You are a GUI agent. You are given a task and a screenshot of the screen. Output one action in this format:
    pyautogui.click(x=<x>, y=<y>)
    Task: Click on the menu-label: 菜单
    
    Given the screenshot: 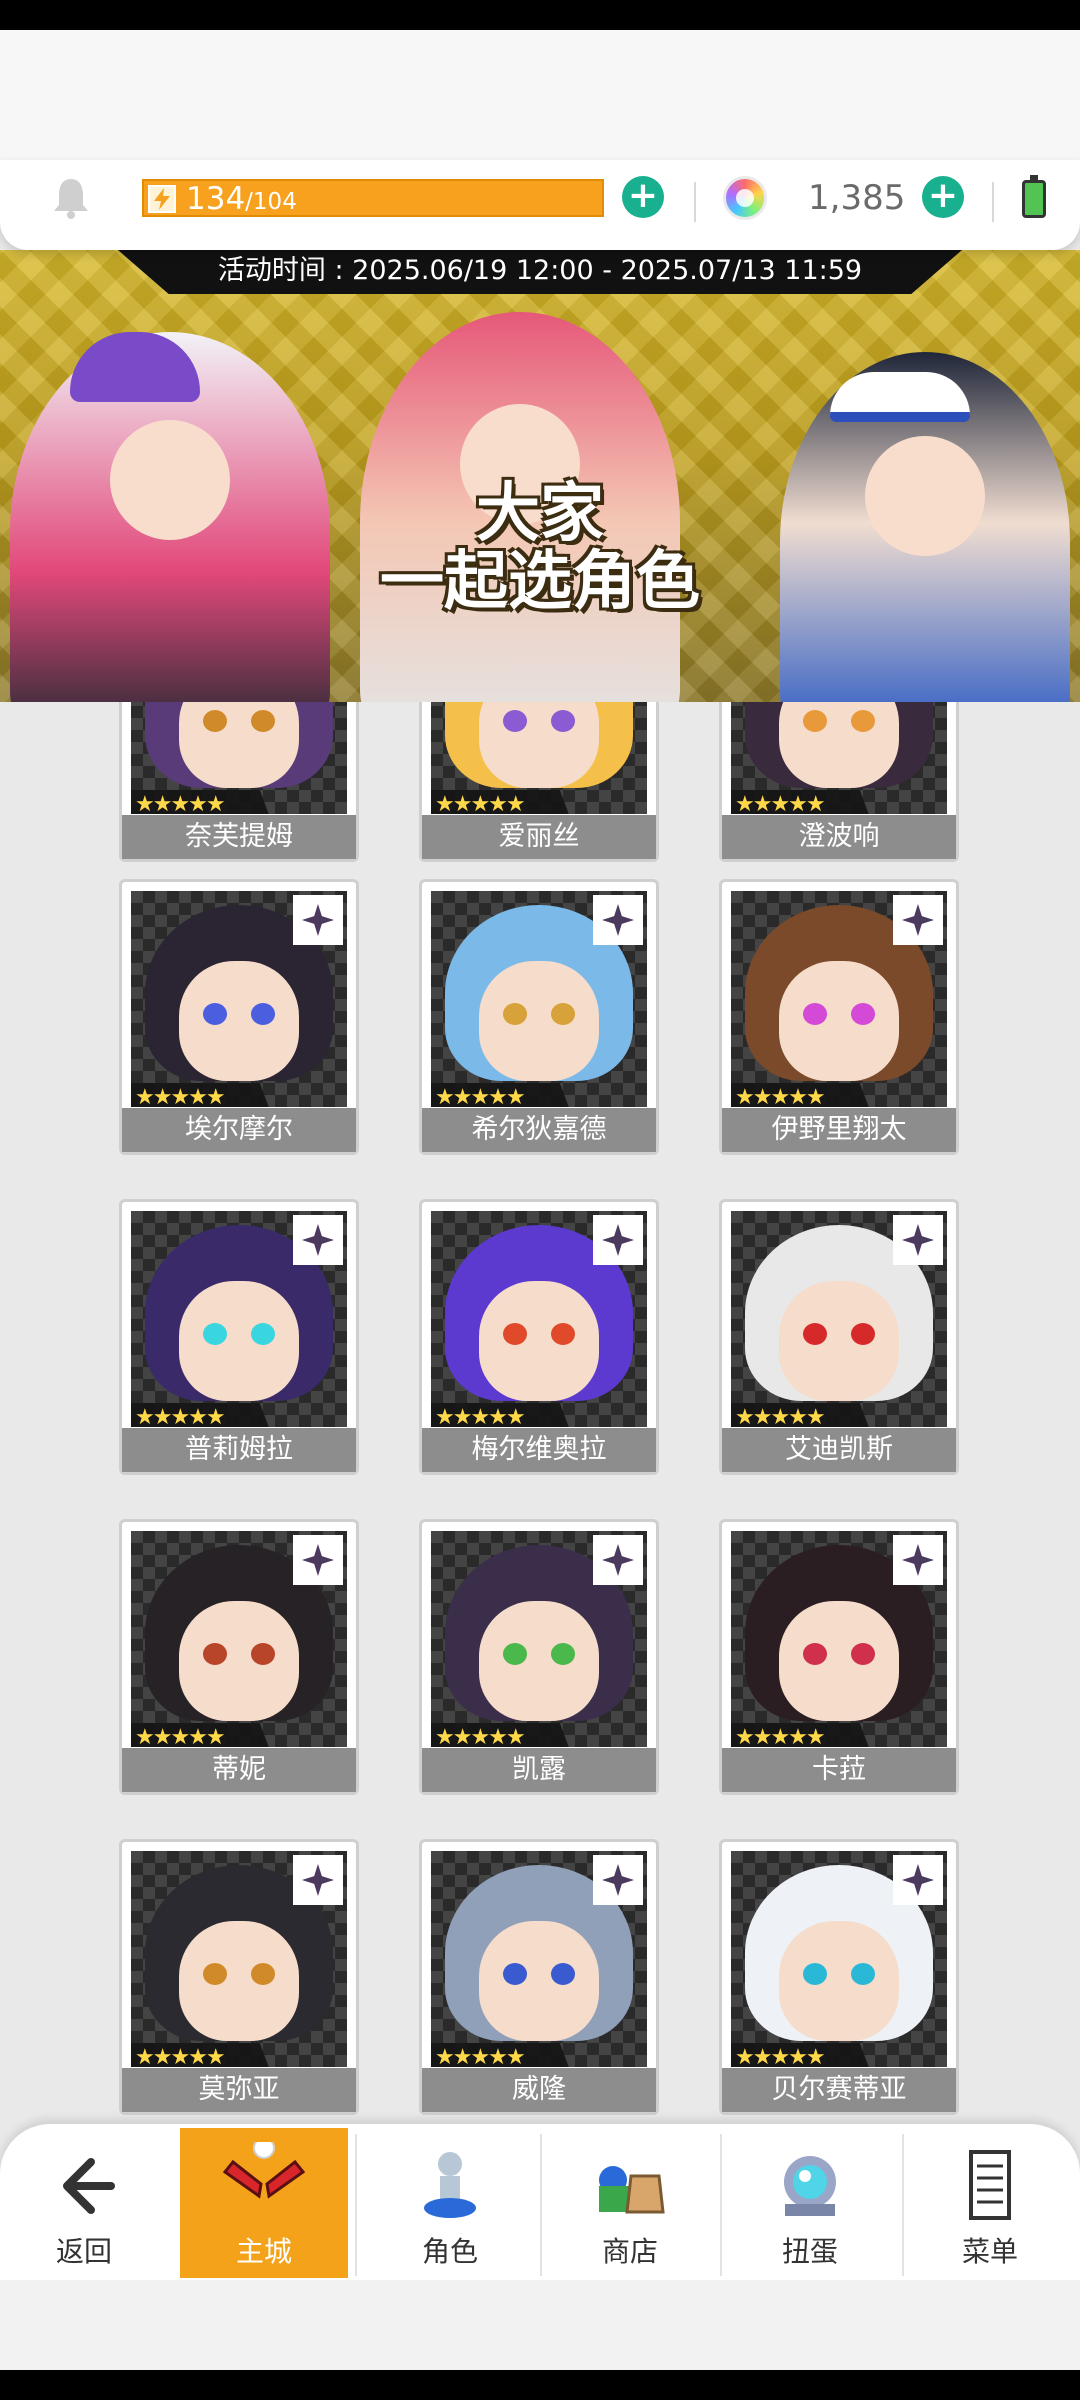 What is the action you would take?
    pyautogui.click(x=989, y=2251)
    